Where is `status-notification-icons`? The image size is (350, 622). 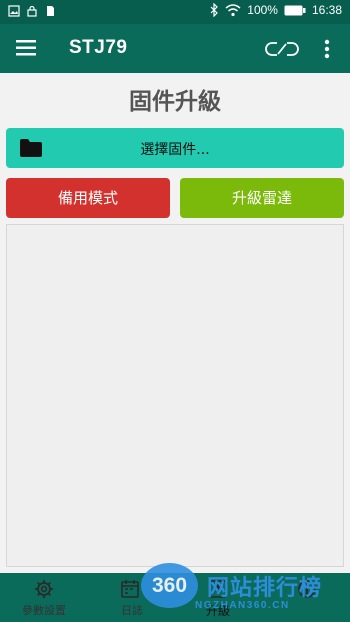 status-notification-icons is located at coordinates (32, 11).